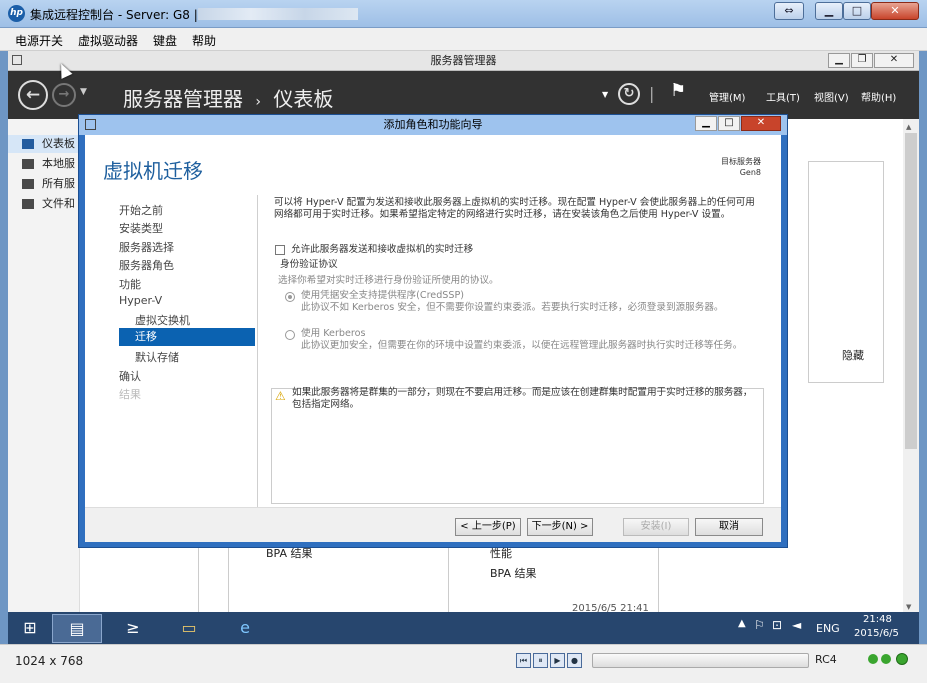 This screenshot has height=683, width=927. What do you see at coordinates (382, 250) in the screenshot?
I see `enable-migration-label: 允许此服务器发送和接收虚拟机的实时迁移` at bounding box center [382, 250].